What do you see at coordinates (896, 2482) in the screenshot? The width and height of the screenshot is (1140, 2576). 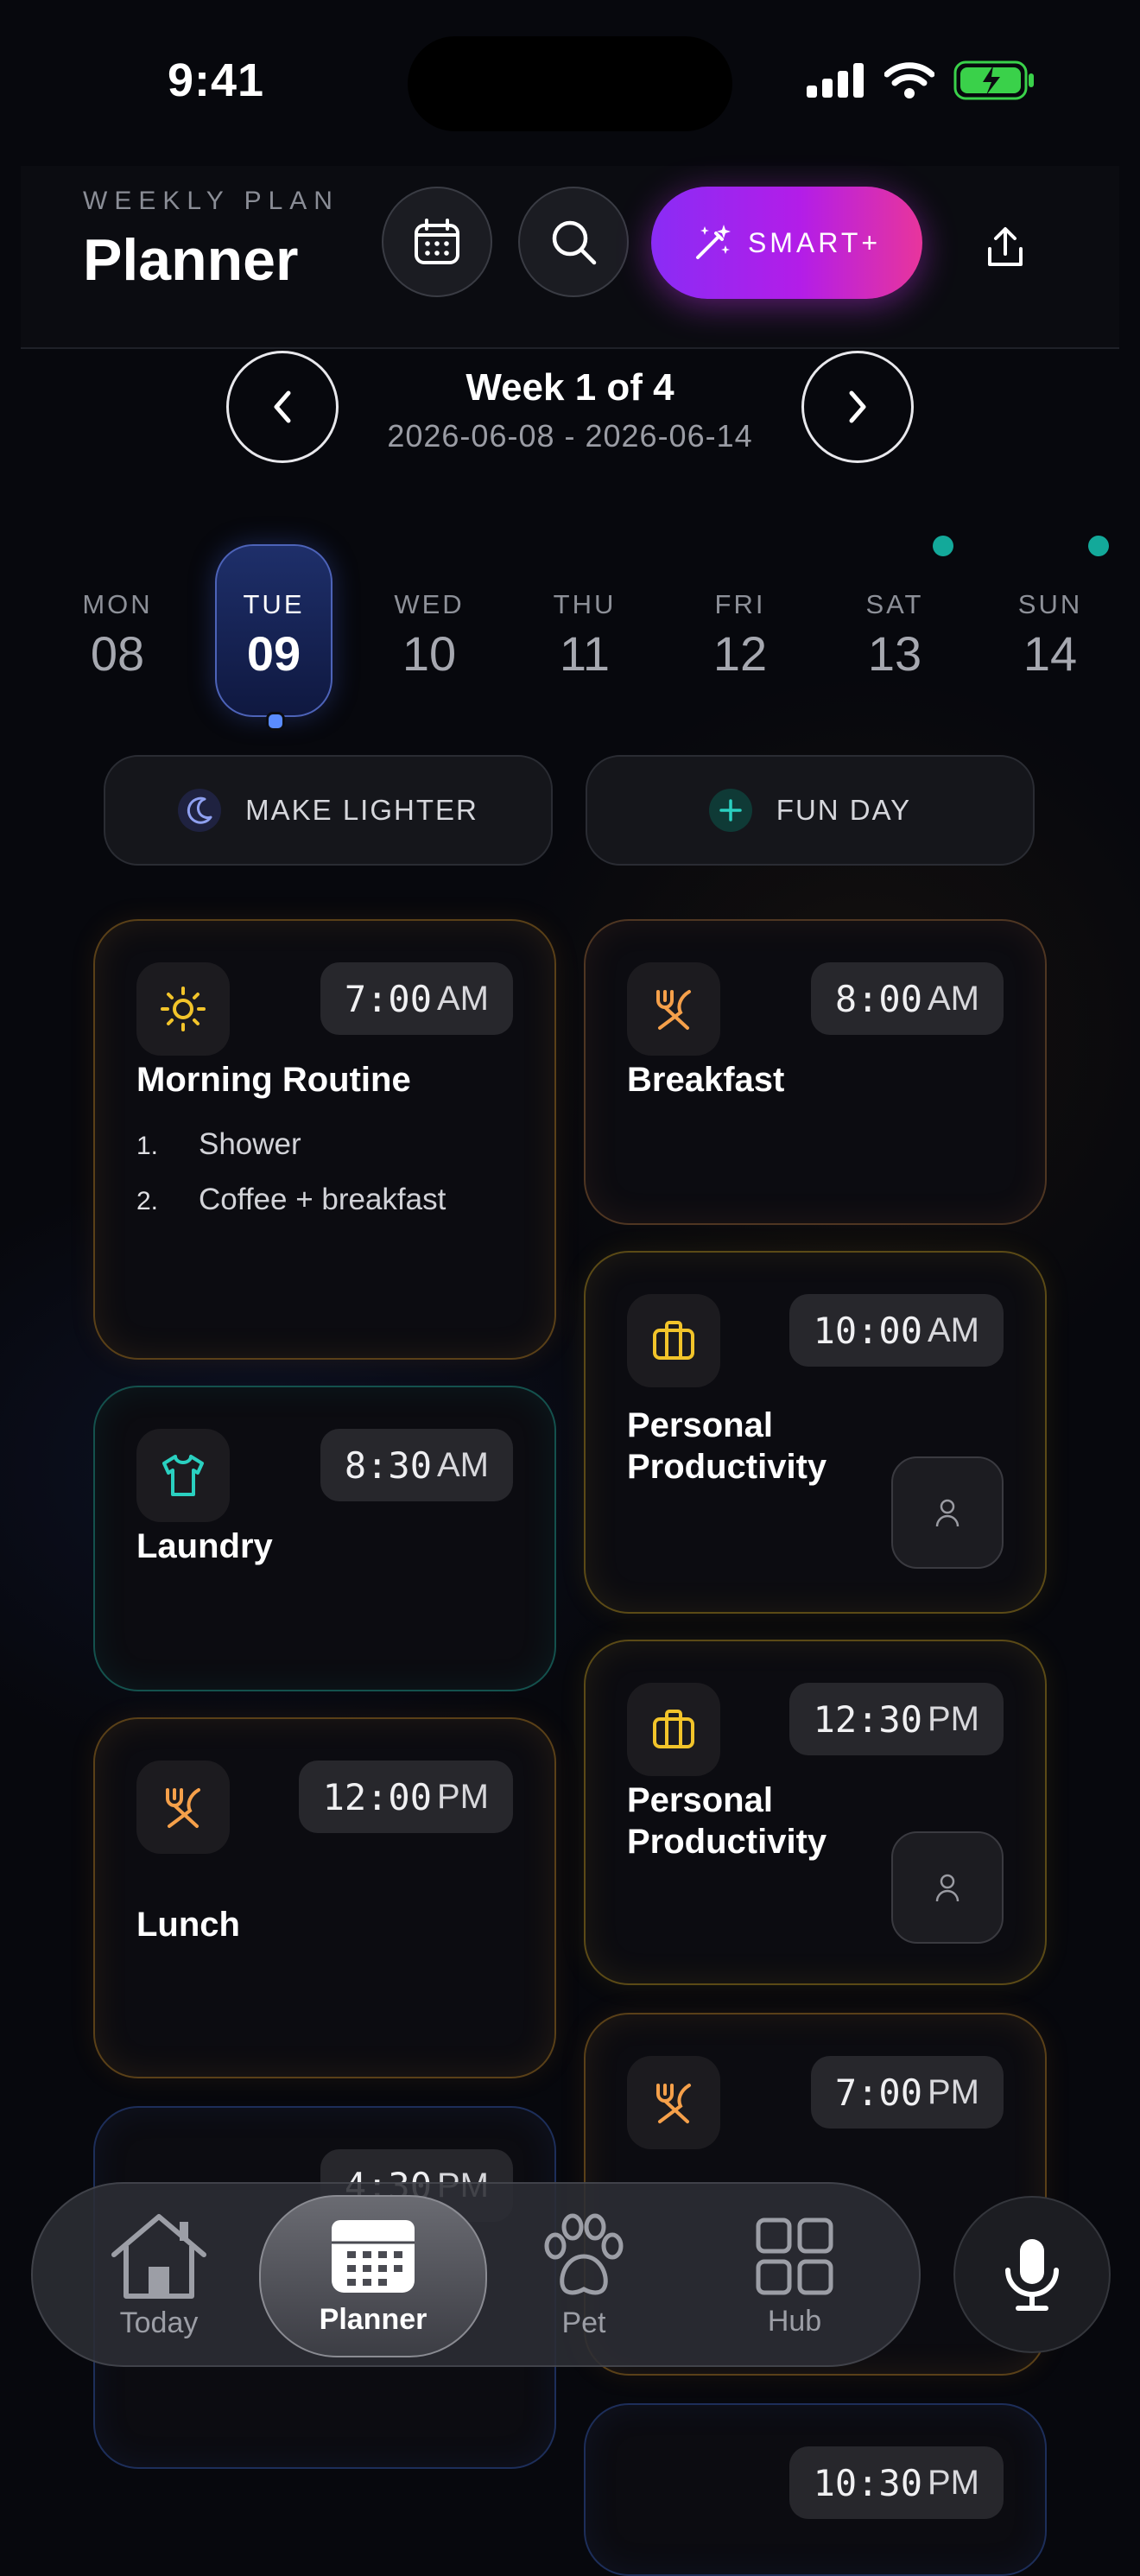 I see `event-time: 10:30 PM` at bounding box center [896, 2482].